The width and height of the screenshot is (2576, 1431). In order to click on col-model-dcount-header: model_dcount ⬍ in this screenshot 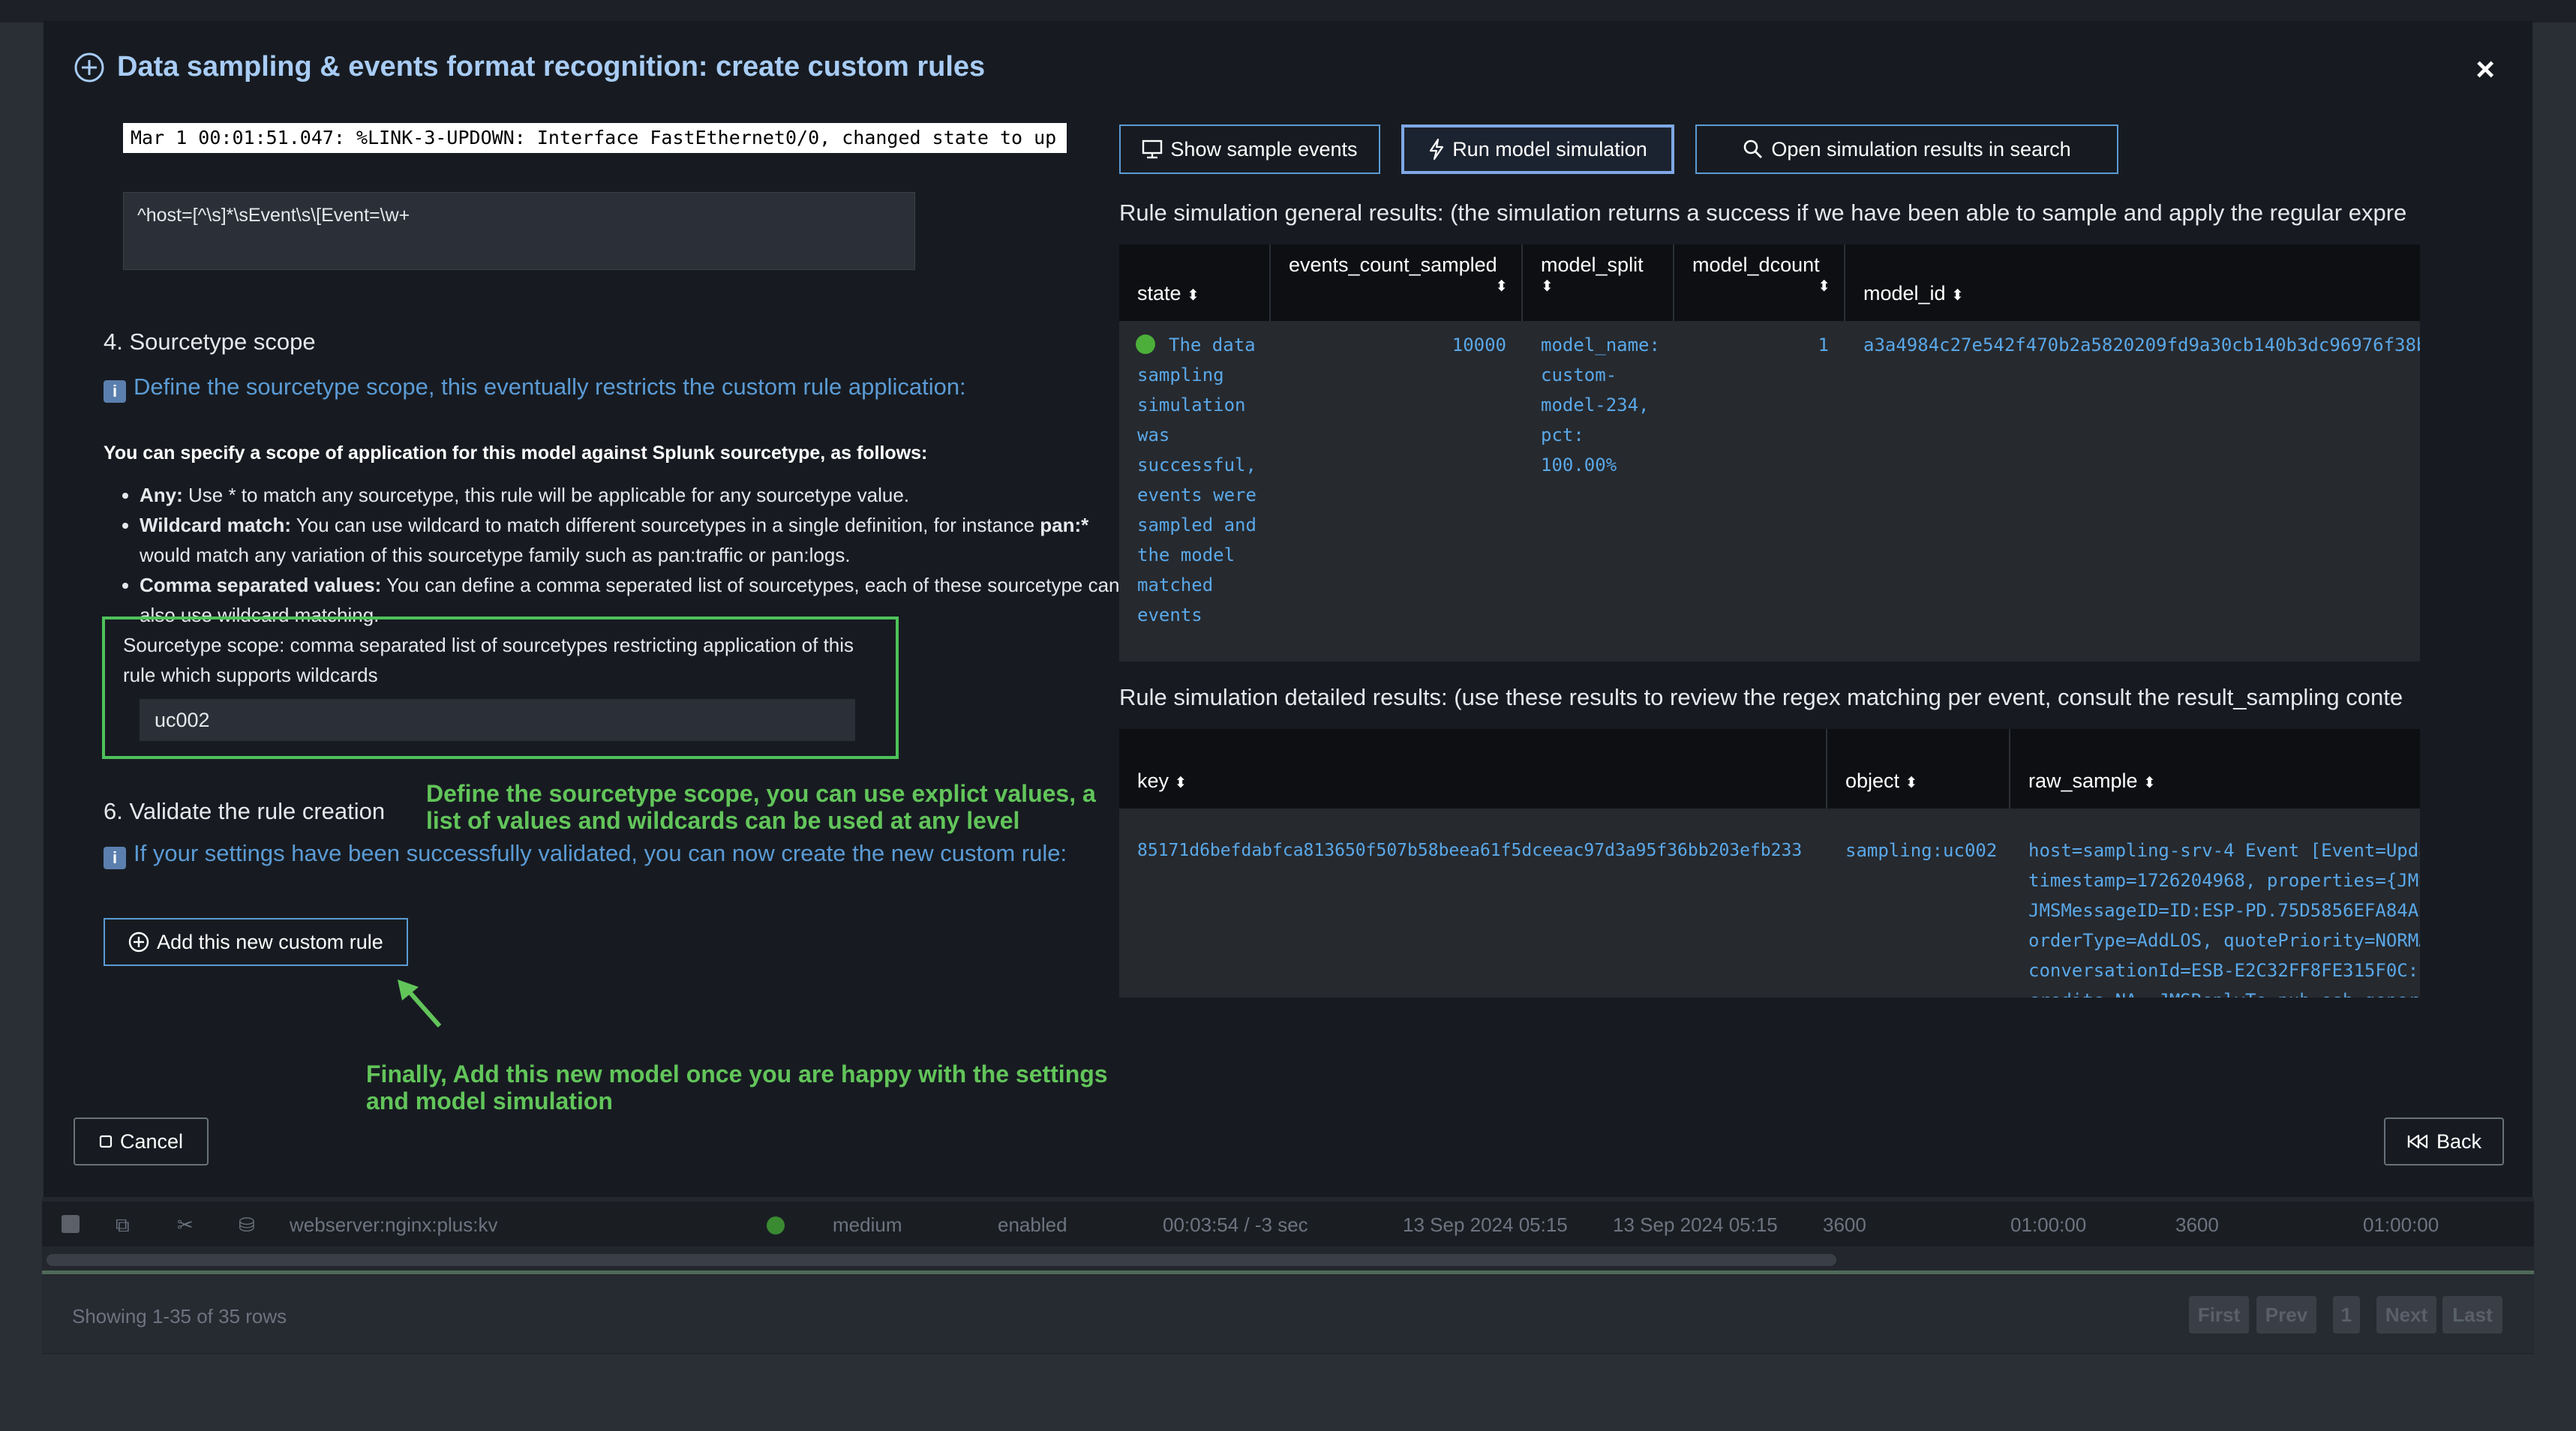, I will do `click(1759, 282)`.